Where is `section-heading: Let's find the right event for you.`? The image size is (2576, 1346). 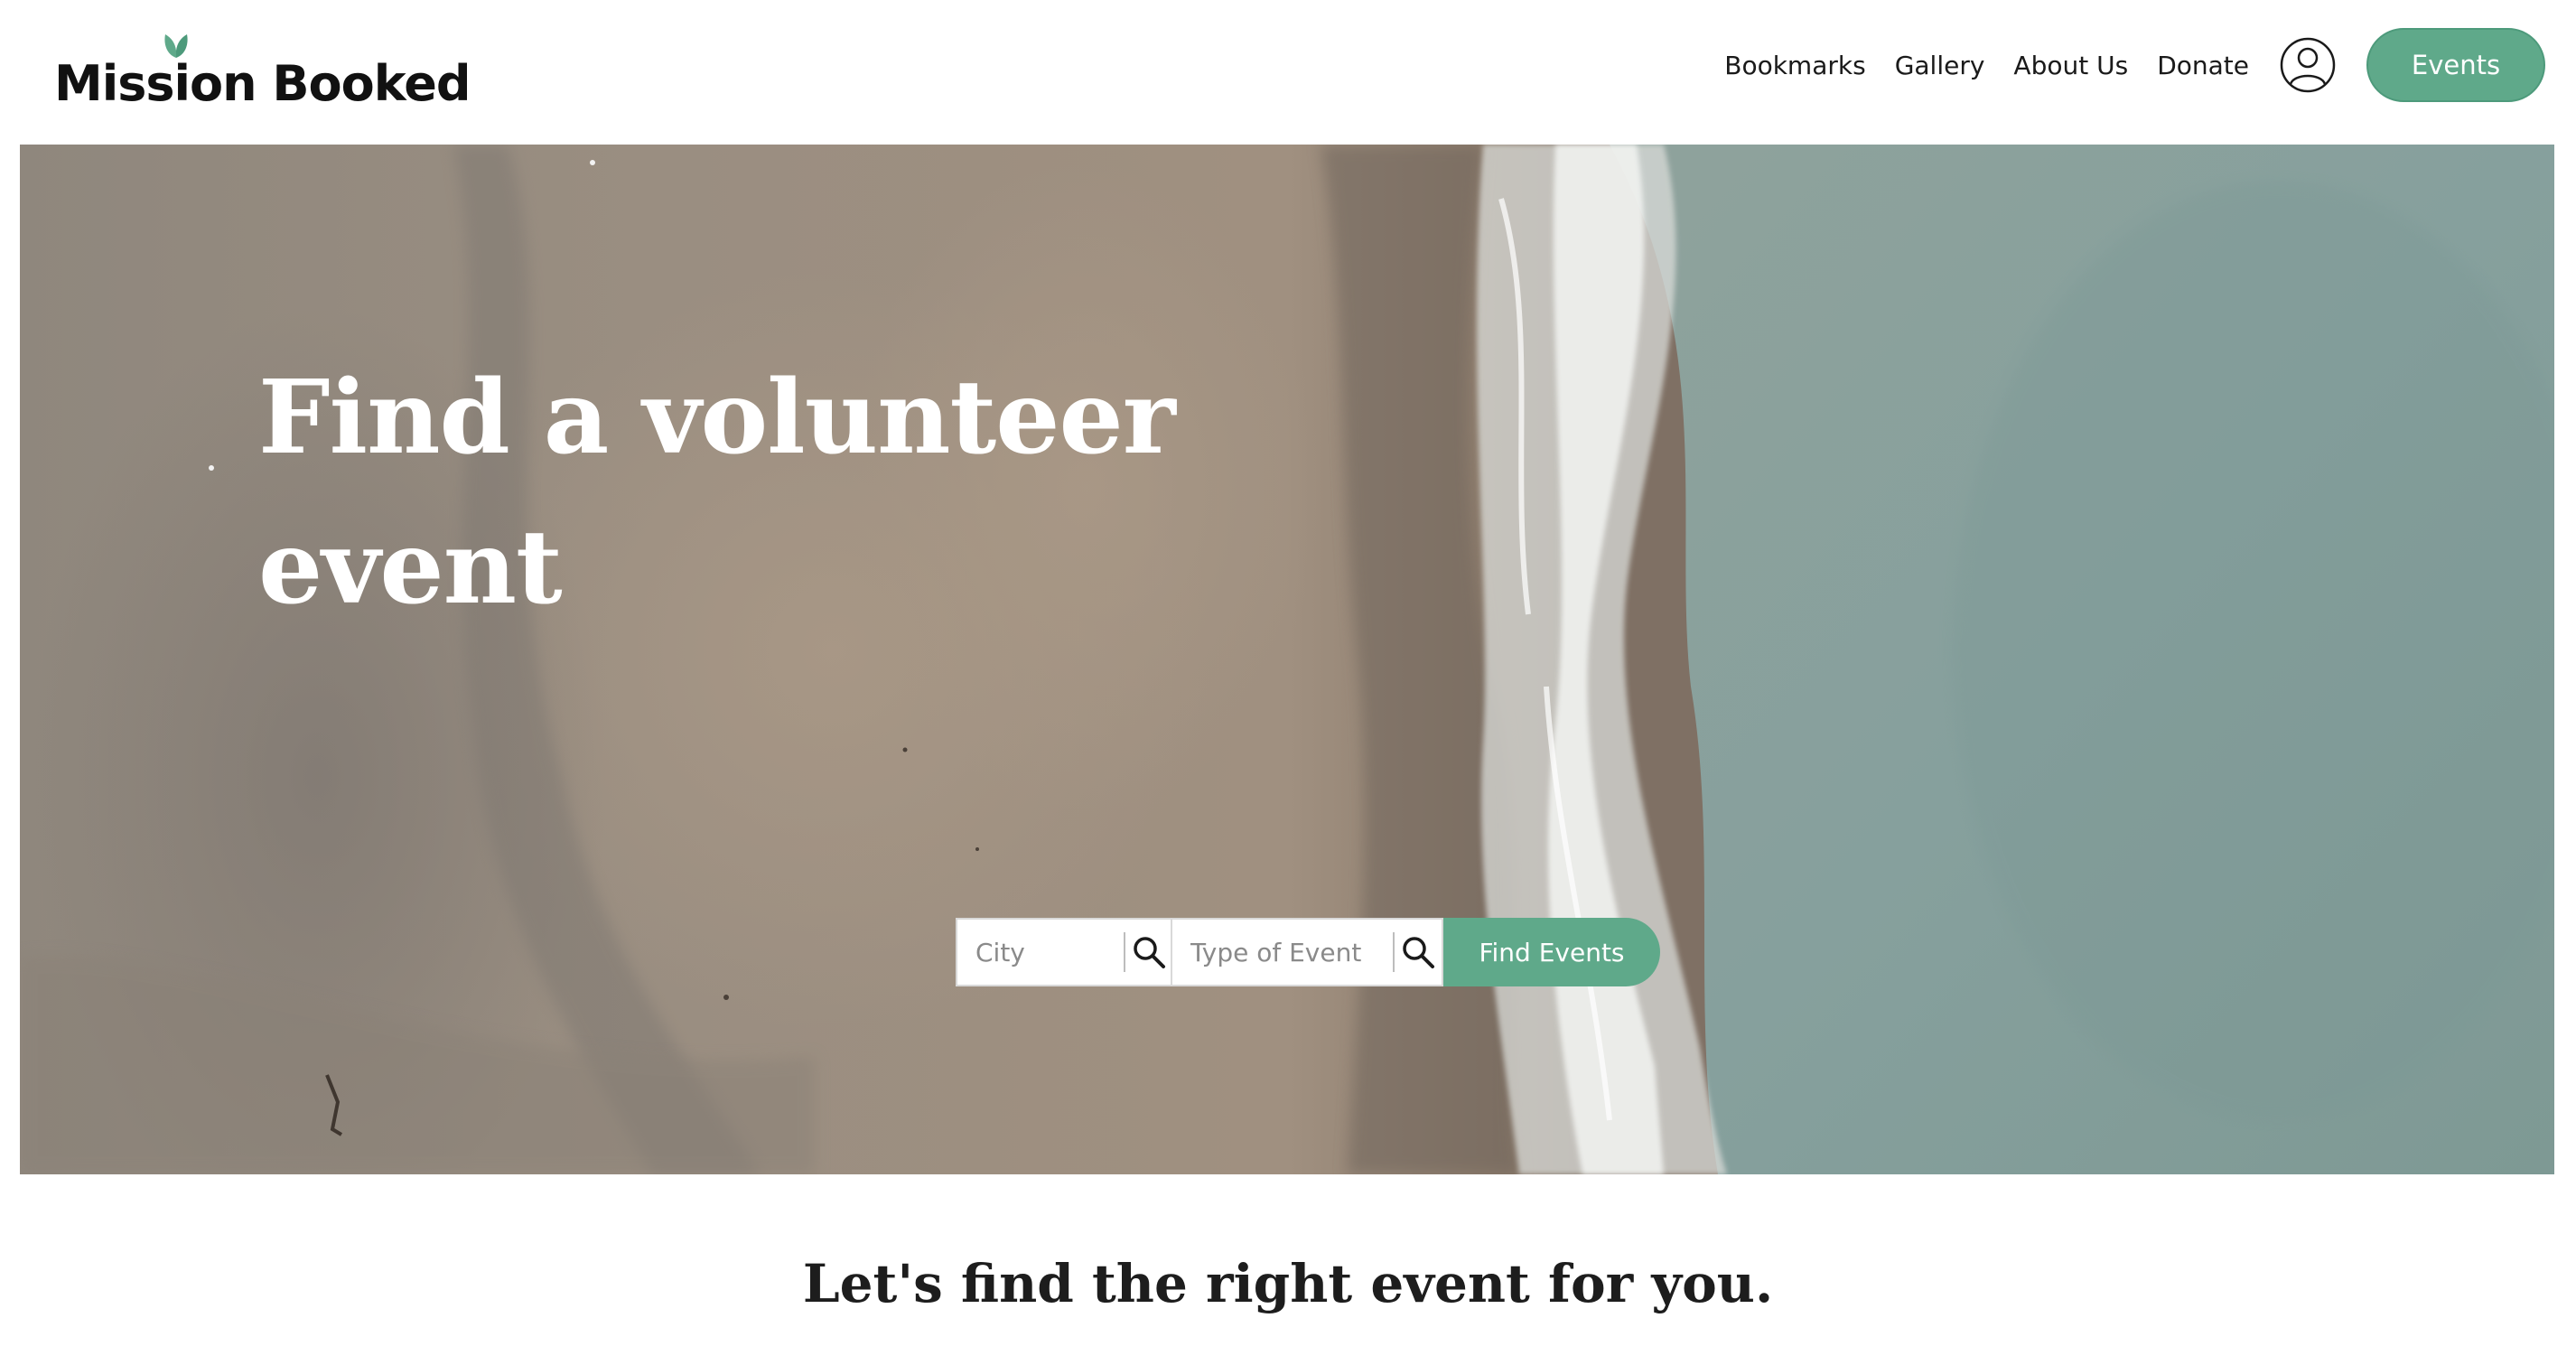
section-heading: Let's find the right event for you. is located at coordinates (1288, 1283).